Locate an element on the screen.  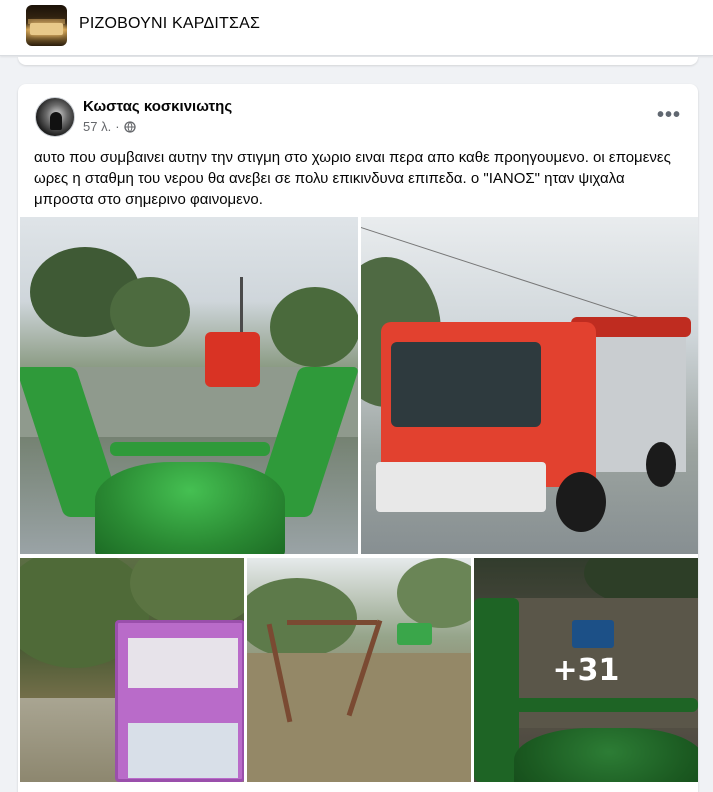
post-meta: 57 λ. · is located at coordinates (109, 126).